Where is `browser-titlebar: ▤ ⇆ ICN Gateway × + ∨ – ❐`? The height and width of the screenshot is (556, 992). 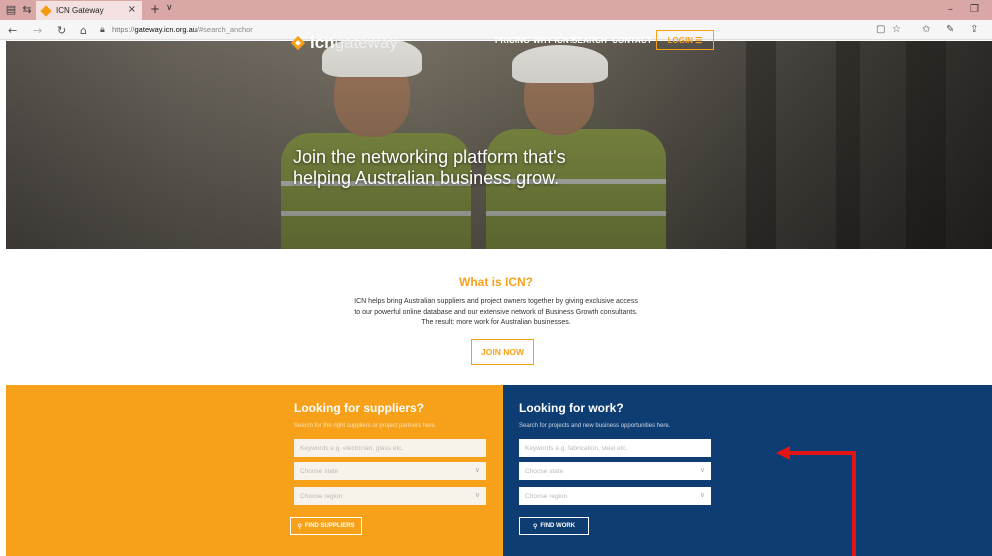 browser-titlebar: ▤ ⇆ ICN Gateway × + ∨ – ❐ is located at coordinates (496, 10).